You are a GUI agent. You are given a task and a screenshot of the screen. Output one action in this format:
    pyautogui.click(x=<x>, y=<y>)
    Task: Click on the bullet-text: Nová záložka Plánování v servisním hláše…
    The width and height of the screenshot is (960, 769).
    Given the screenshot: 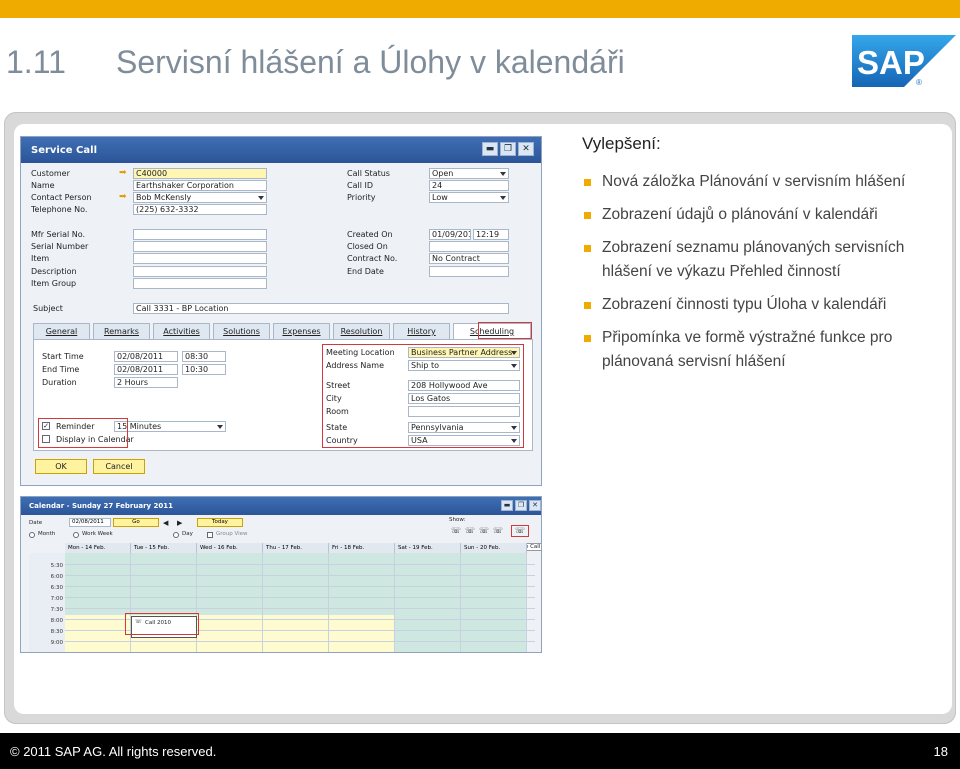 What is the action you would take?
    pyautogui.click(x=754, y=181)
    